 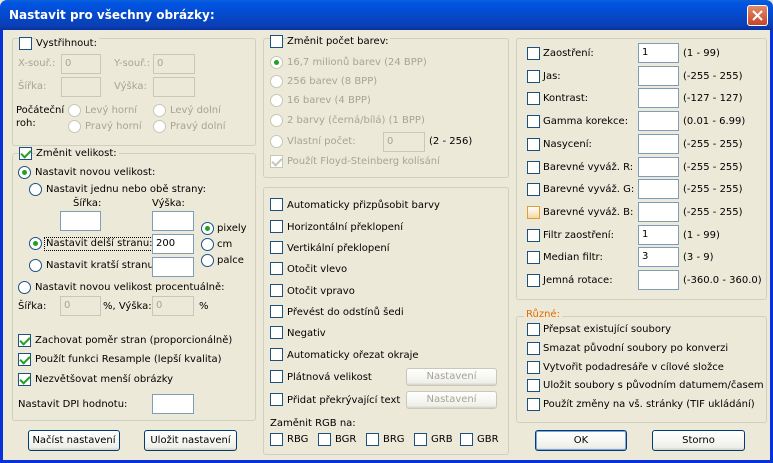 I want to click on shorter-side-radio, so click(x=35, y=265).